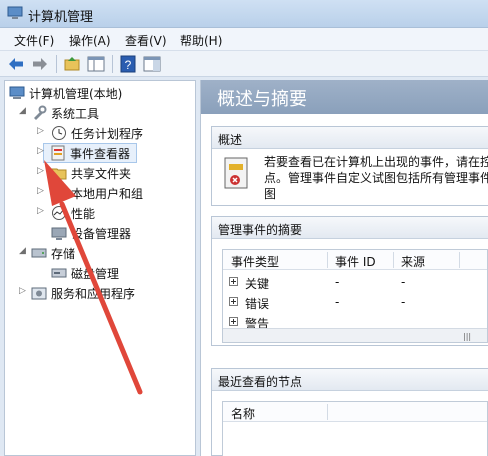  Describe the element at coordinates (146, 40) in the screenshot. I see `menu-view: 查看(V)` at that location.